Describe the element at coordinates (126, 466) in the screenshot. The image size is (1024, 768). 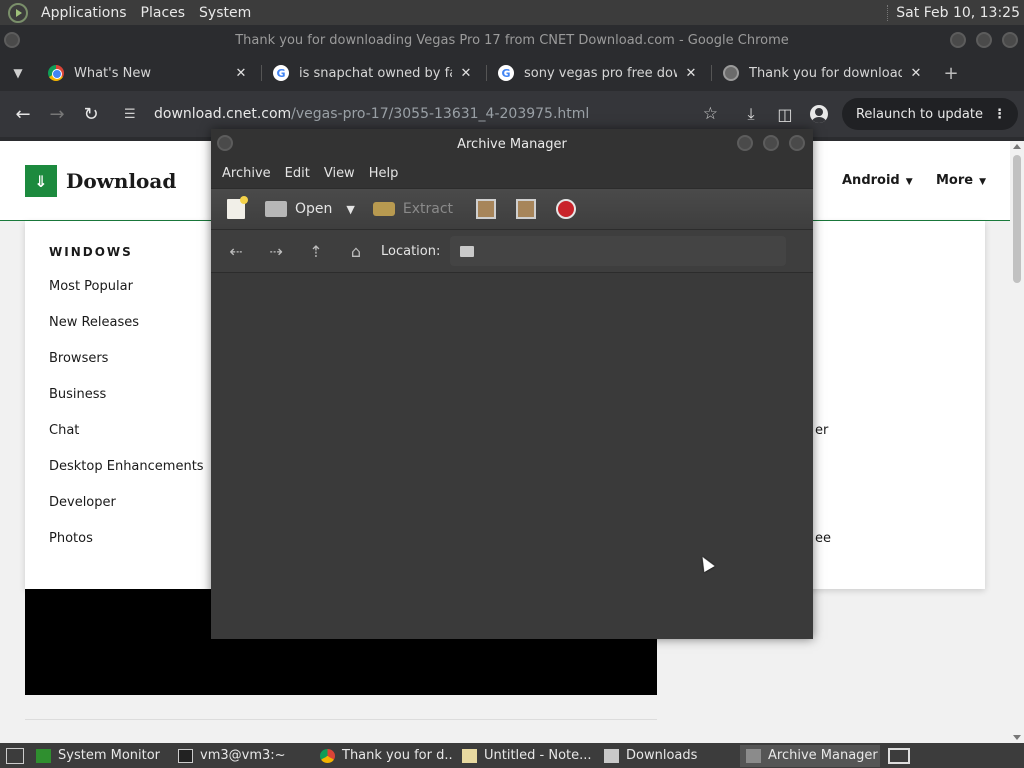
I see `category-desktop-enhancements: Desktop Enhancements` at that location.